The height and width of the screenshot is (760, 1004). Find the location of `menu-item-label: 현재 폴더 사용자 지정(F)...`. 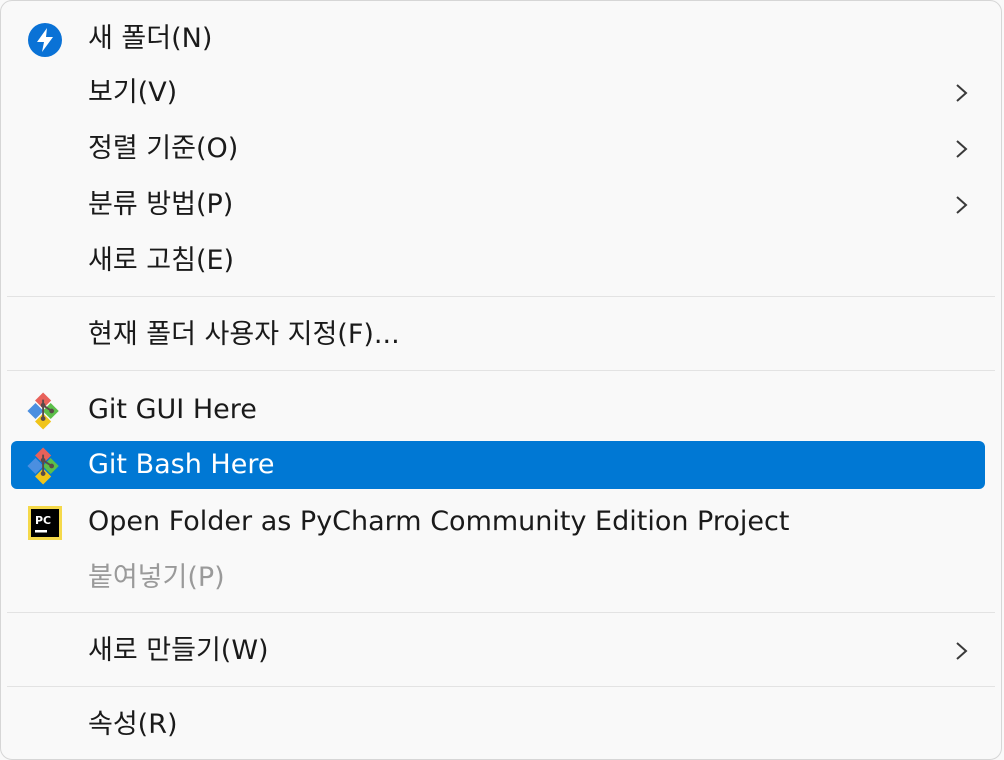

menu-item-label: 현재 폴더 사용자 지정(F)... is located at coordinates (244, 334).